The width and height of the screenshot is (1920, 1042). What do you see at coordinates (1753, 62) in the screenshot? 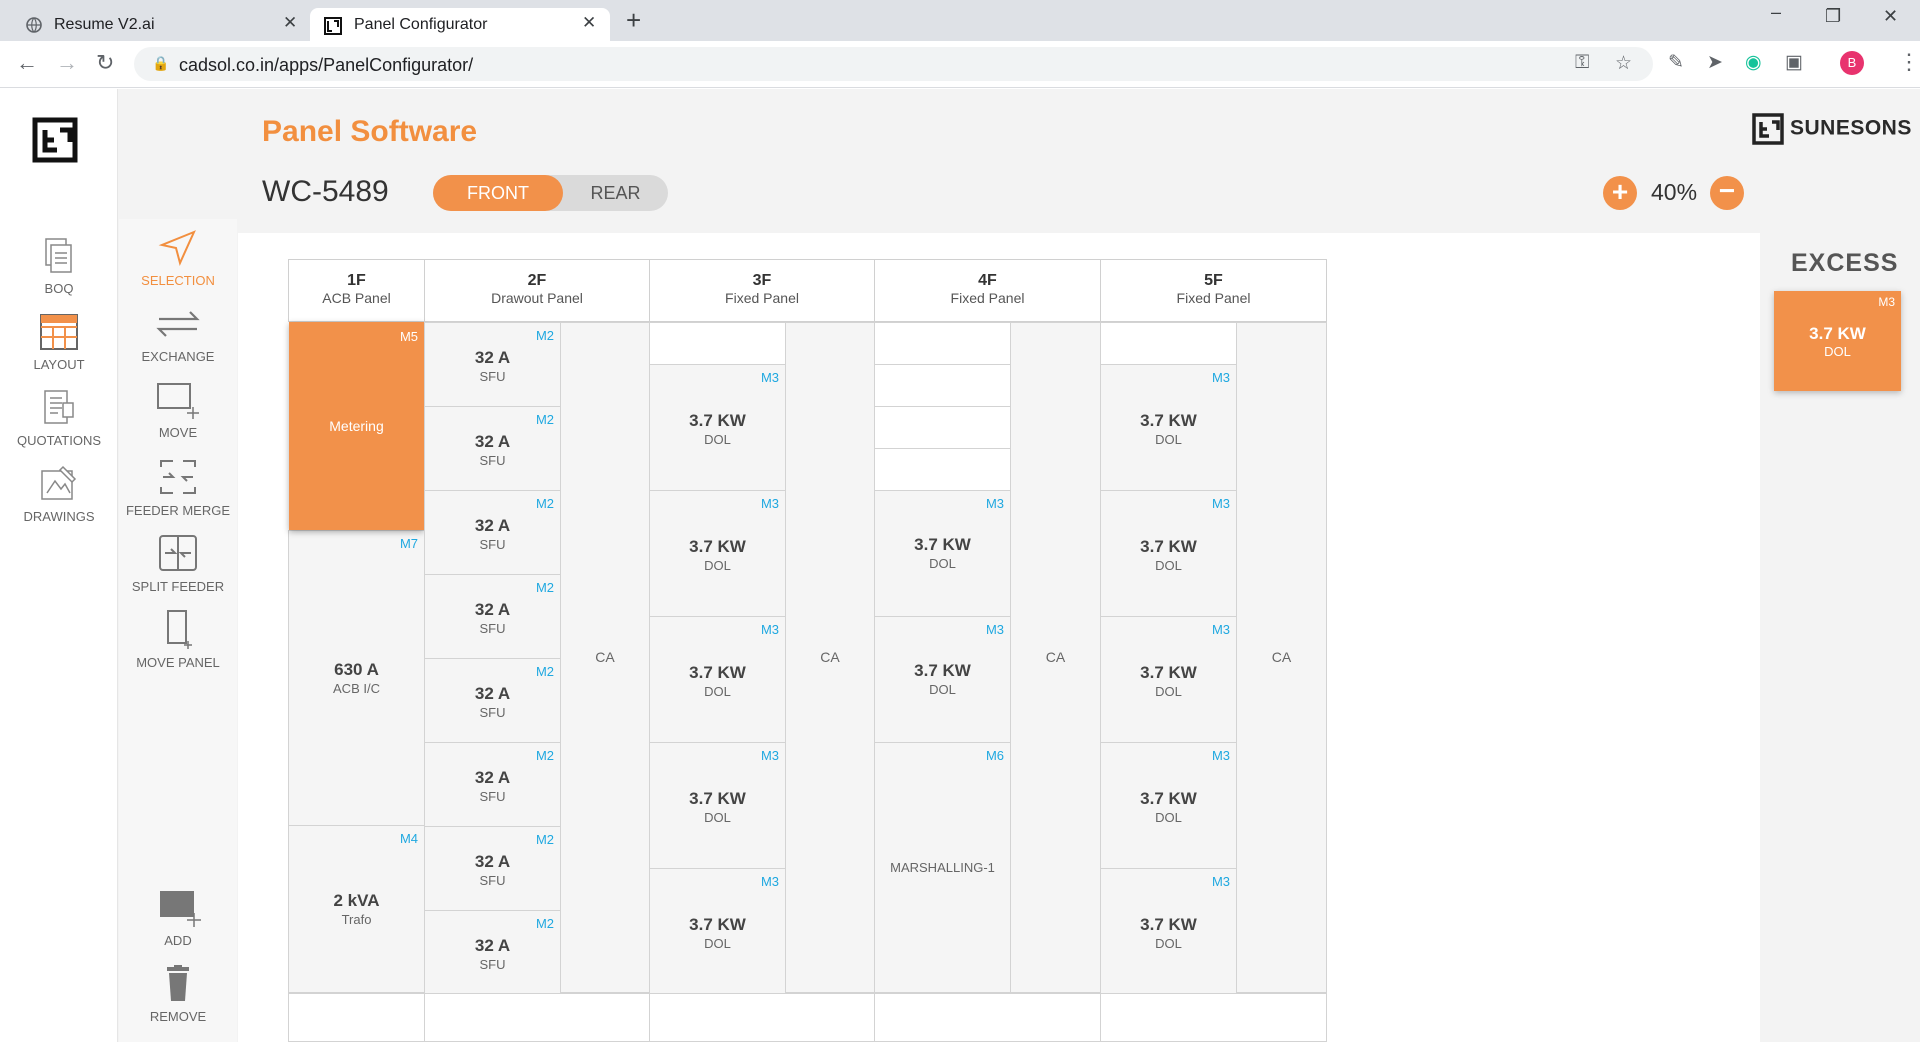
I see `grammarly-icon: ◉` at bounding box center [1753, 62].